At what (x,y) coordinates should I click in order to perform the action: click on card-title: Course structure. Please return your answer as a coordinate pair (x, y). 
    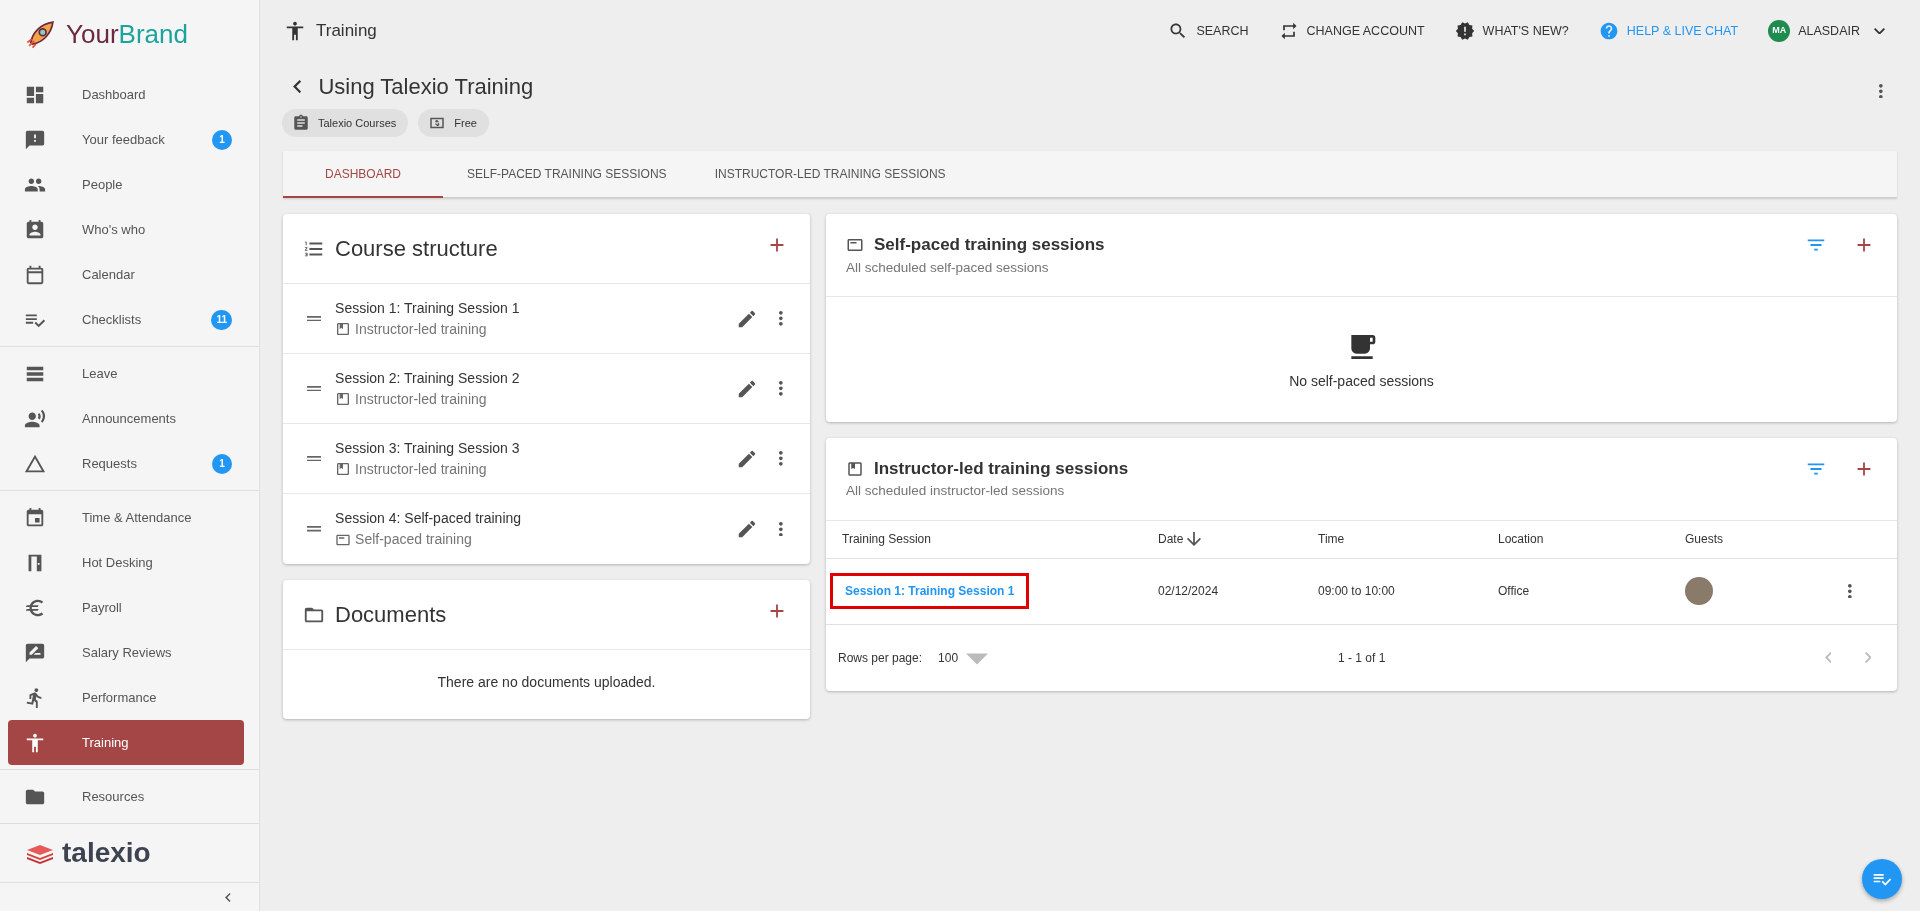
    Looking at the image, I should click on (416, 249).